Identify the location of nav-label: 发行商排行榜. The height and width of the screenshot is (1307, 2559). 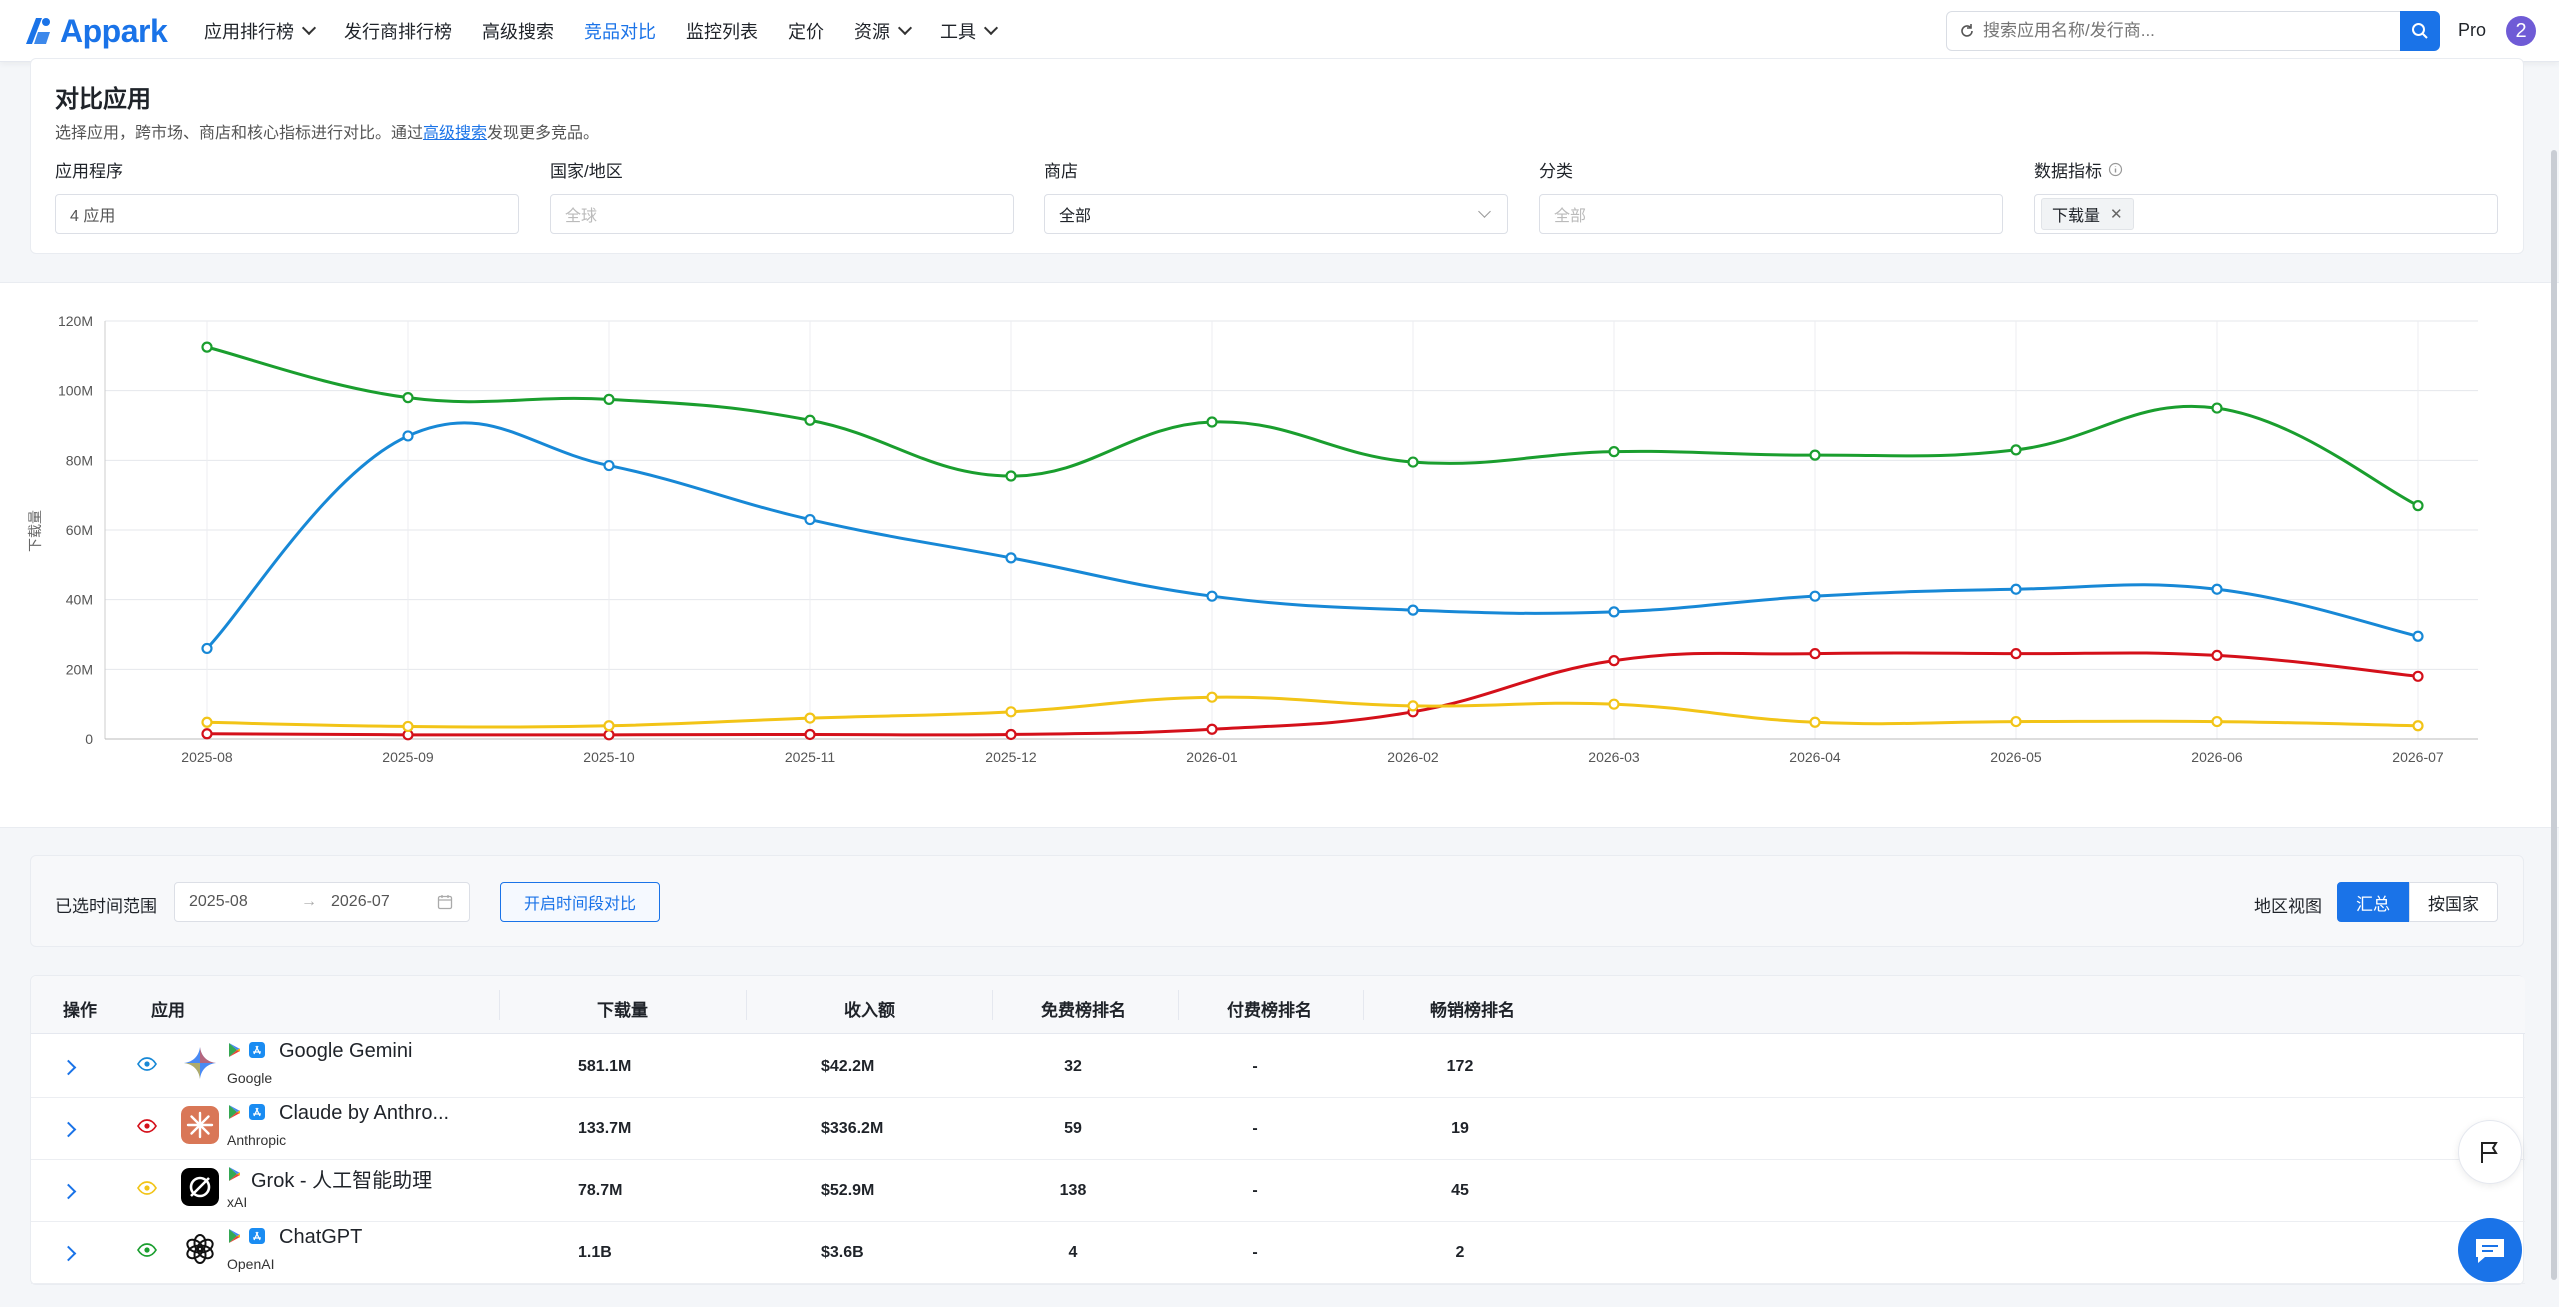
(398, 32).